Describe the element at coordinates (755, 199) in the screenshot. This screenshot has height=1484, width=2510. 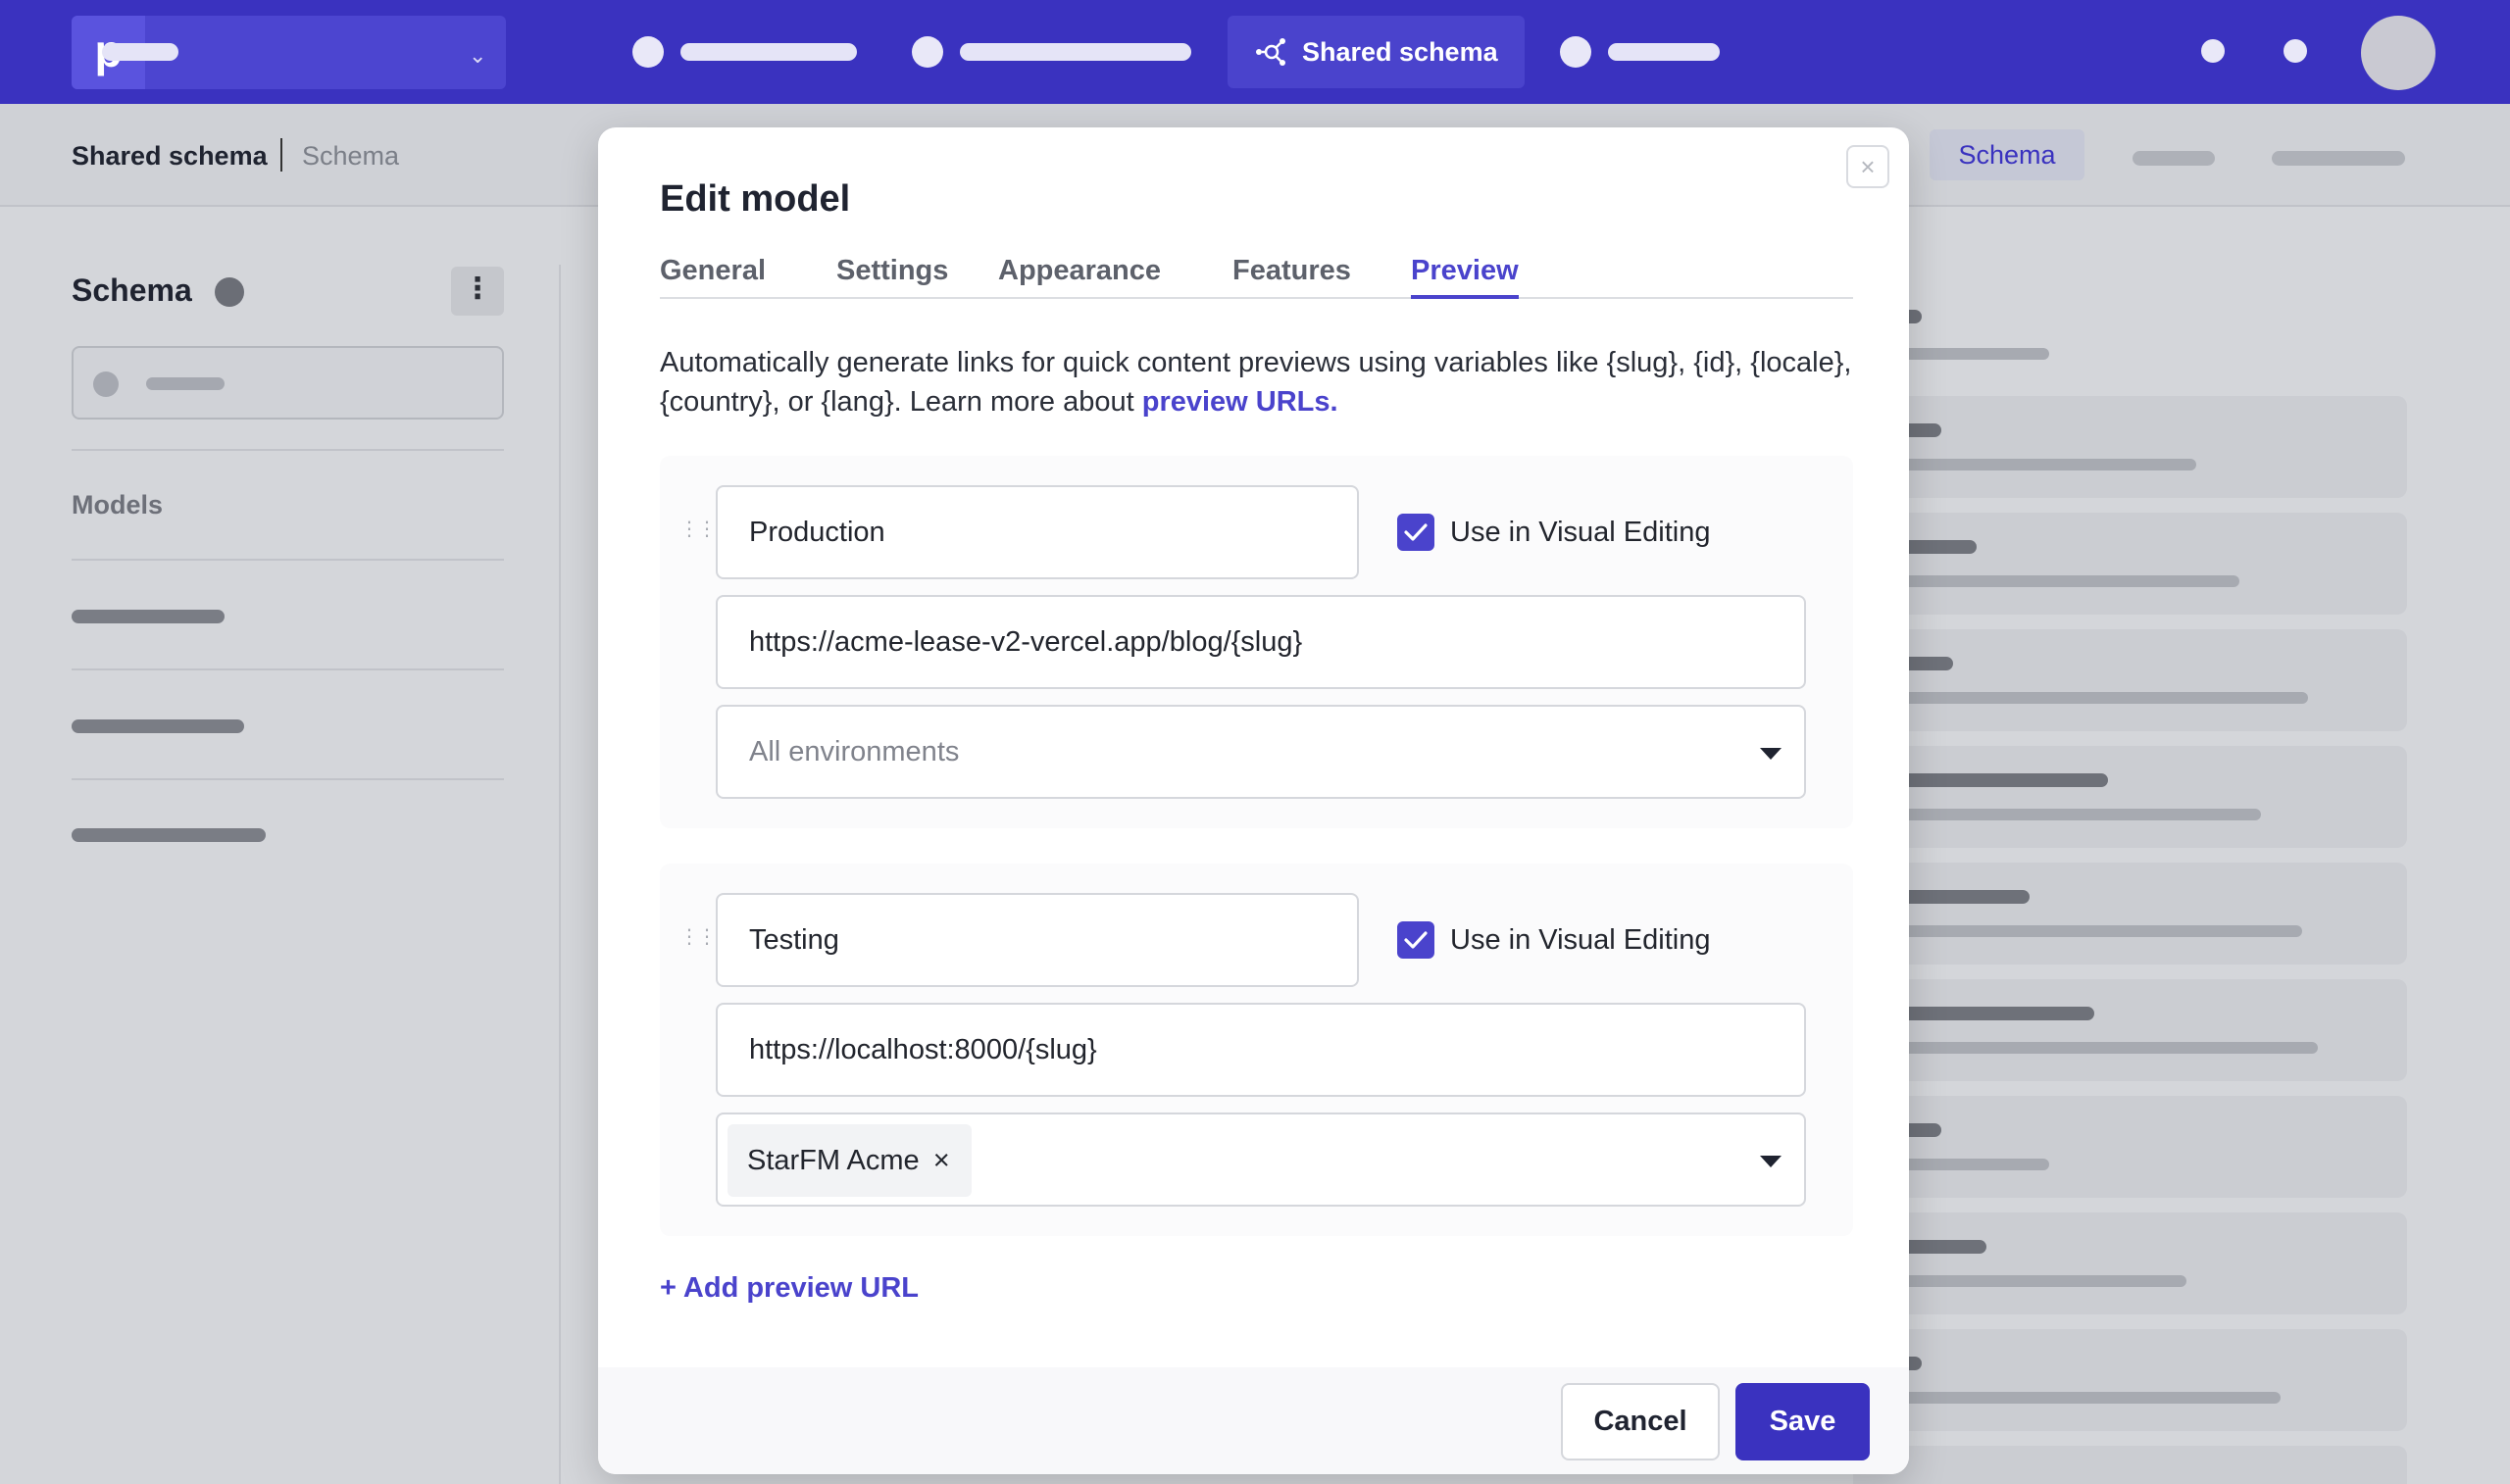
I see `dialog-title: Edit model` at that location.